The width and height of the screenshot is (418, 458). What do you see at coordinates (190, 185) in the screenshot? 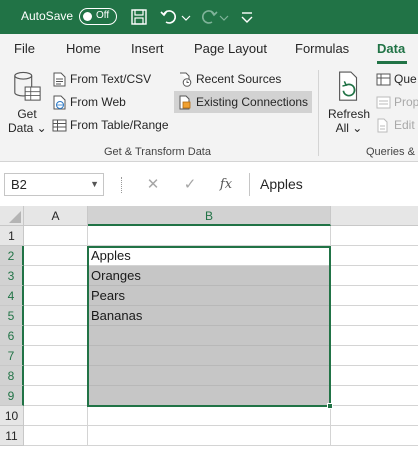
I see `enter-icon: ✓` at bounding box center [190, 185].